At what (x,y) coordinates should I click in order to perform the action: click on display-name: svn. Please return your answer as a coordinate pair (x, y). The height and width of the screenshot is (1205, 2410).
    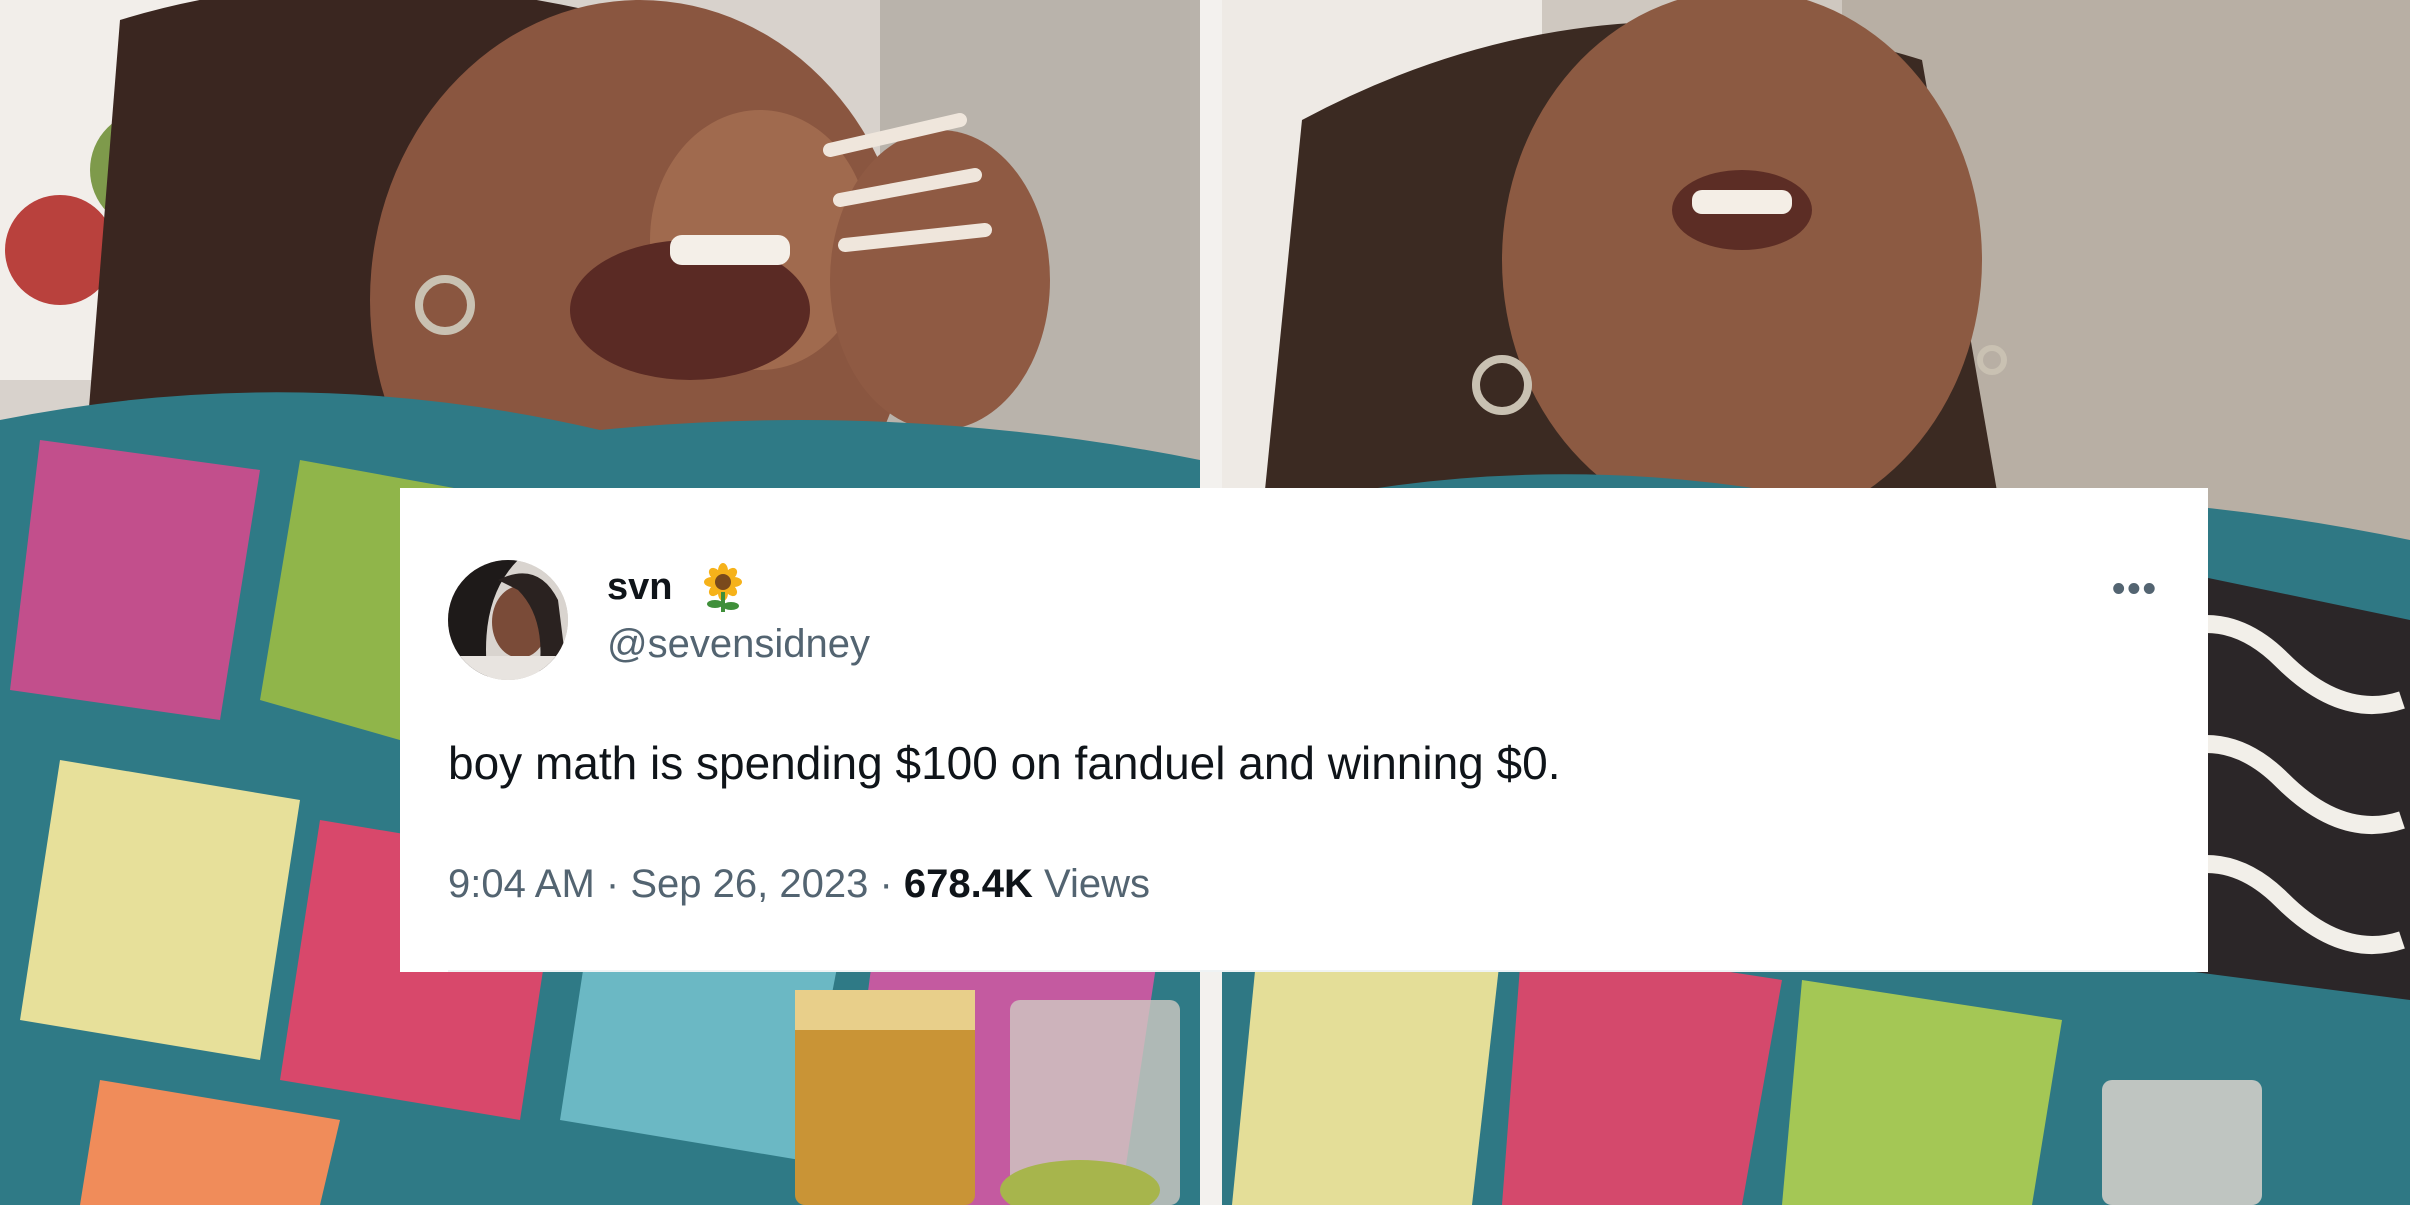
    Looking at the image, I should click on (639, 587).